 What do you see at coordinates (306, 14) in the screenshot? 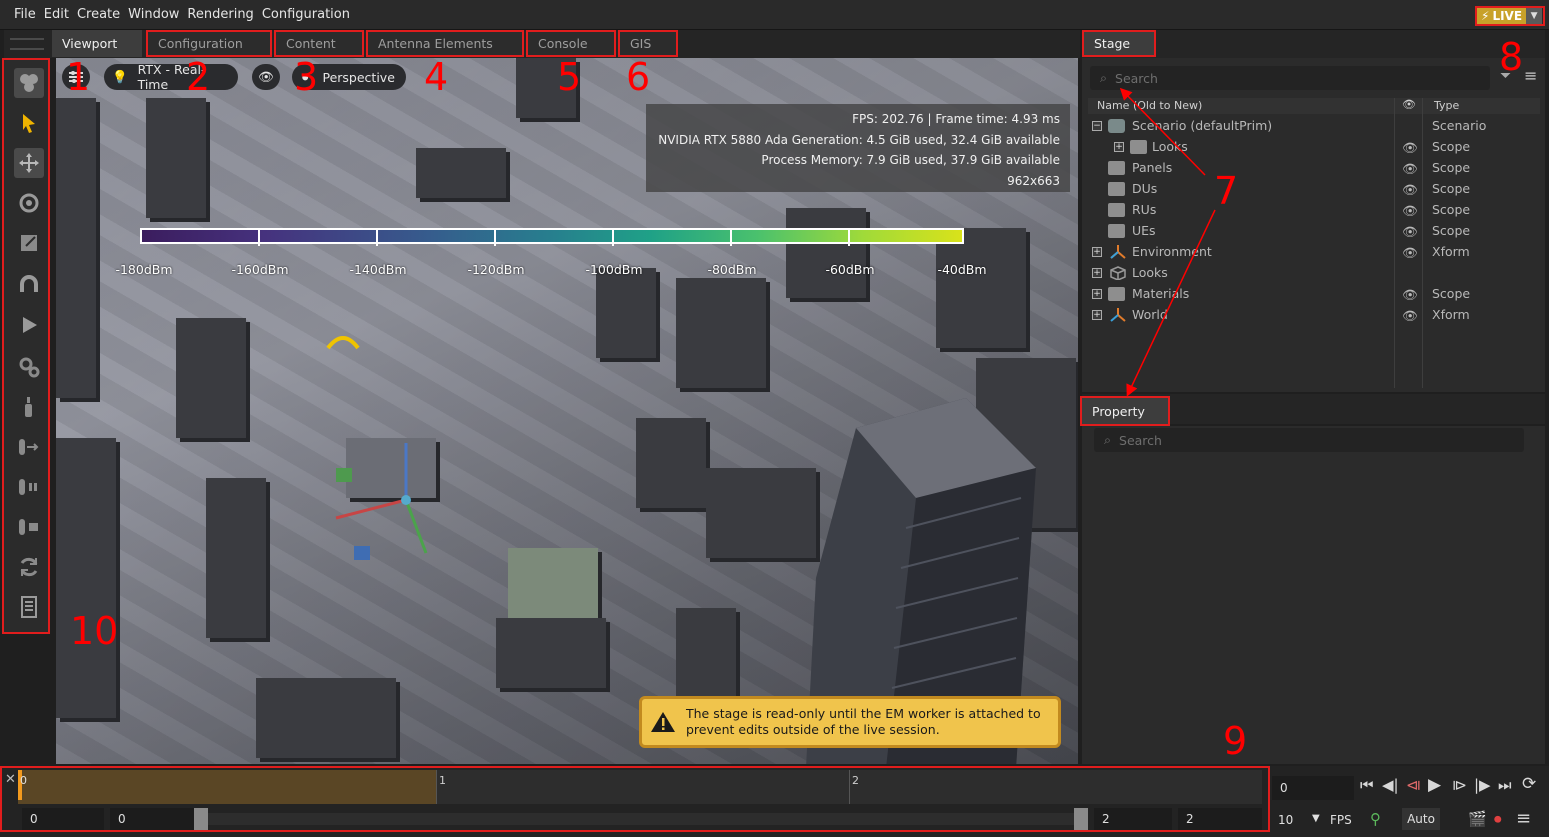
I see `menu-configuration: Configuration` at bounding box center [306, 14].